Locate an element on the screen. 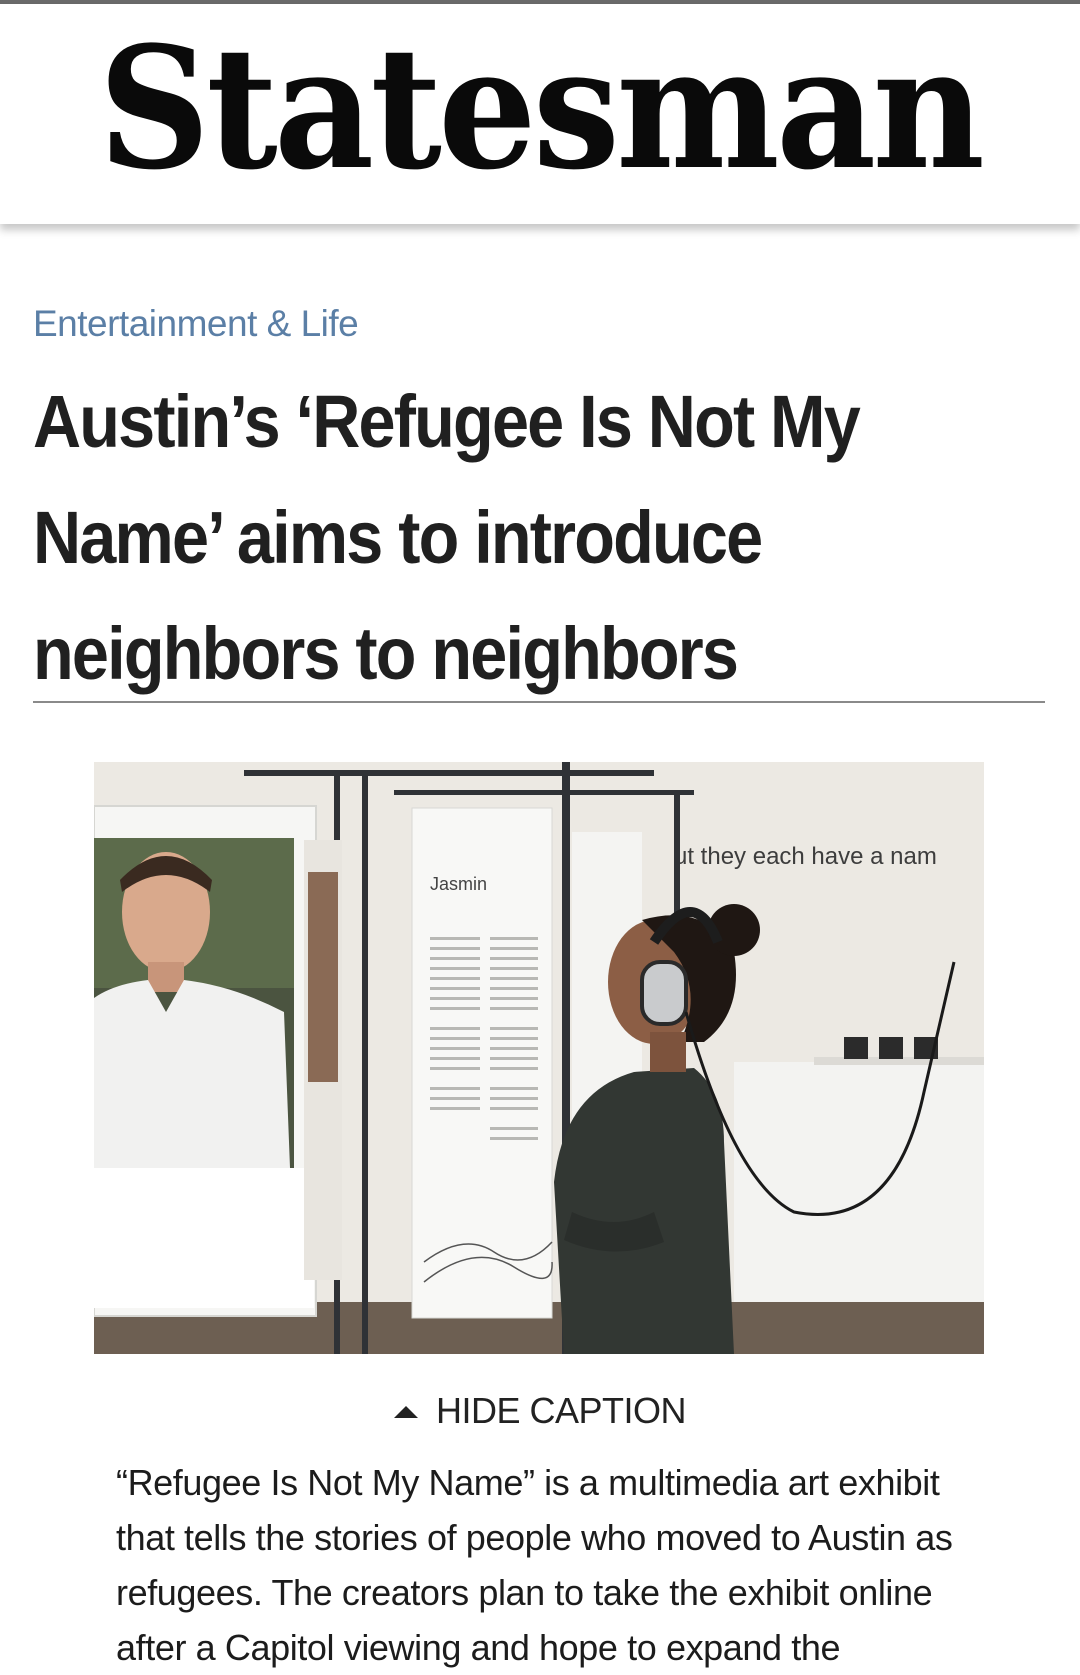 Image resolution: width=1080 pixels, height=1675 pixels. caret-up-icon is located at coordinates (405, 1412).